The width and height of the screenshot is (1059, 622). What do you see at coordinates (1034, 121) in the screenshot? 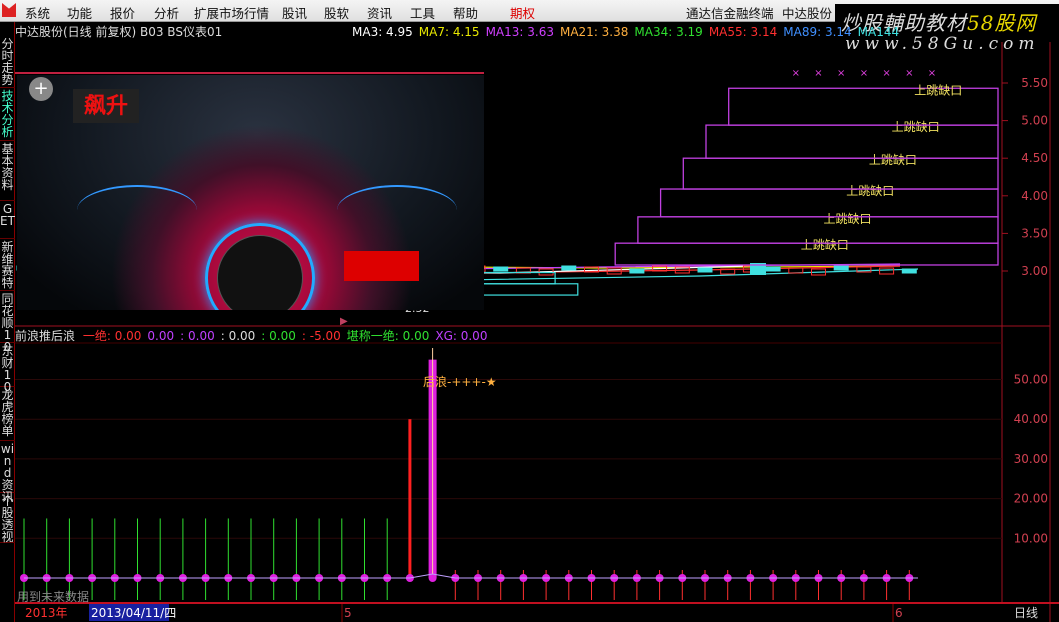
I see `price-tick-label: 5.00` at bounding box center [1034, 121].